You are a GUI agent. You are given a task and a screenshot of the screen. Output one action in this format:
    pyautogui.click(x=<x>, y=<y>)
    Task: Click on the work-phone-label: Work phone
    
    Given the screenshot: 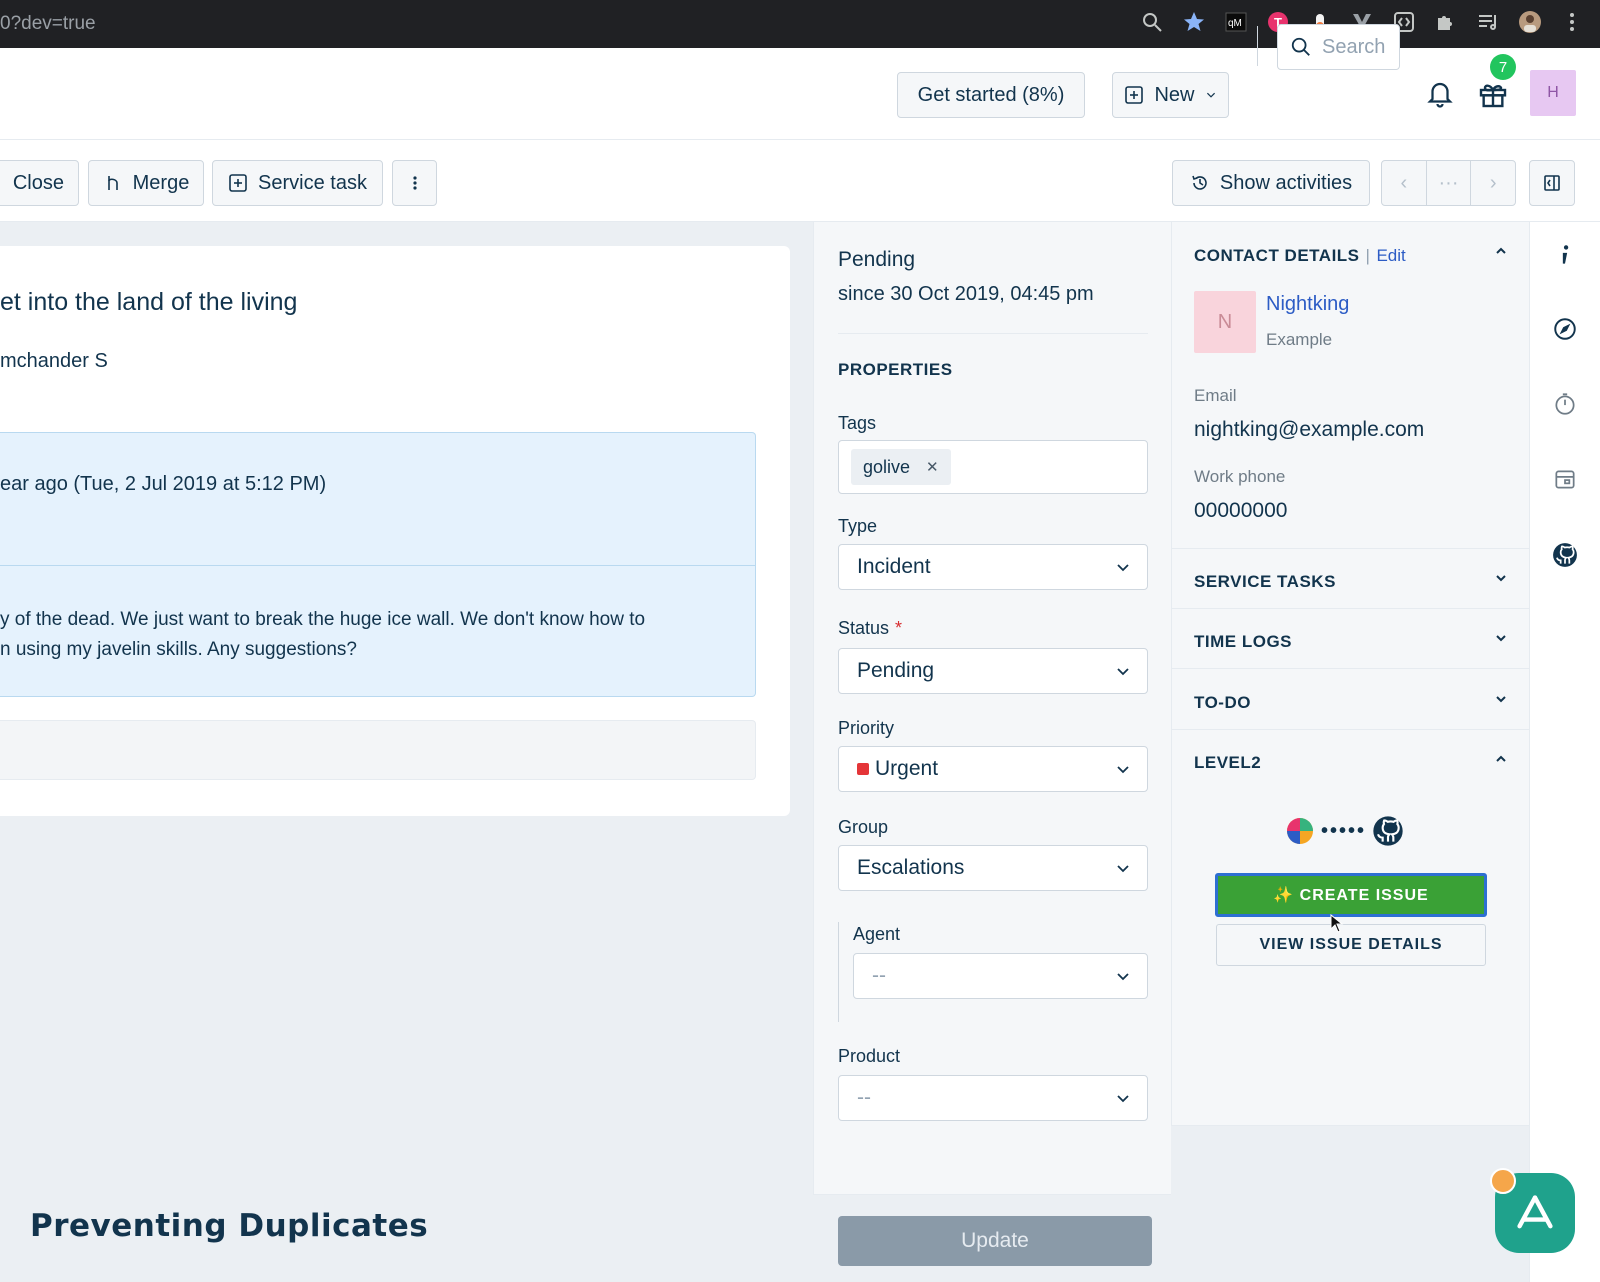 What is the action you would take?
    pyautogui.click(x=1240, y=476)
    